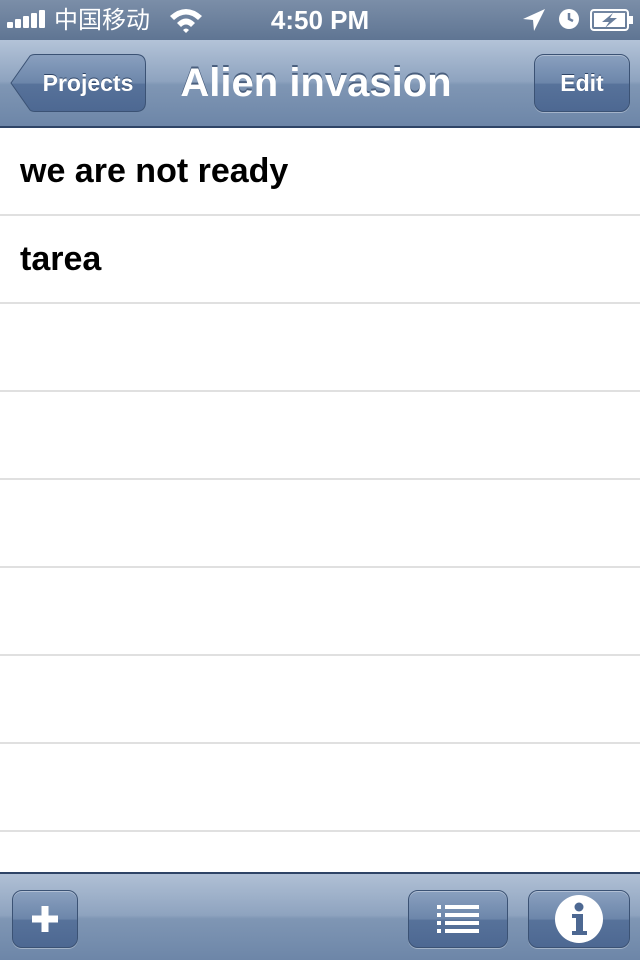 The image size is (640, 960). I want to click on info-button, so click(579, 919).